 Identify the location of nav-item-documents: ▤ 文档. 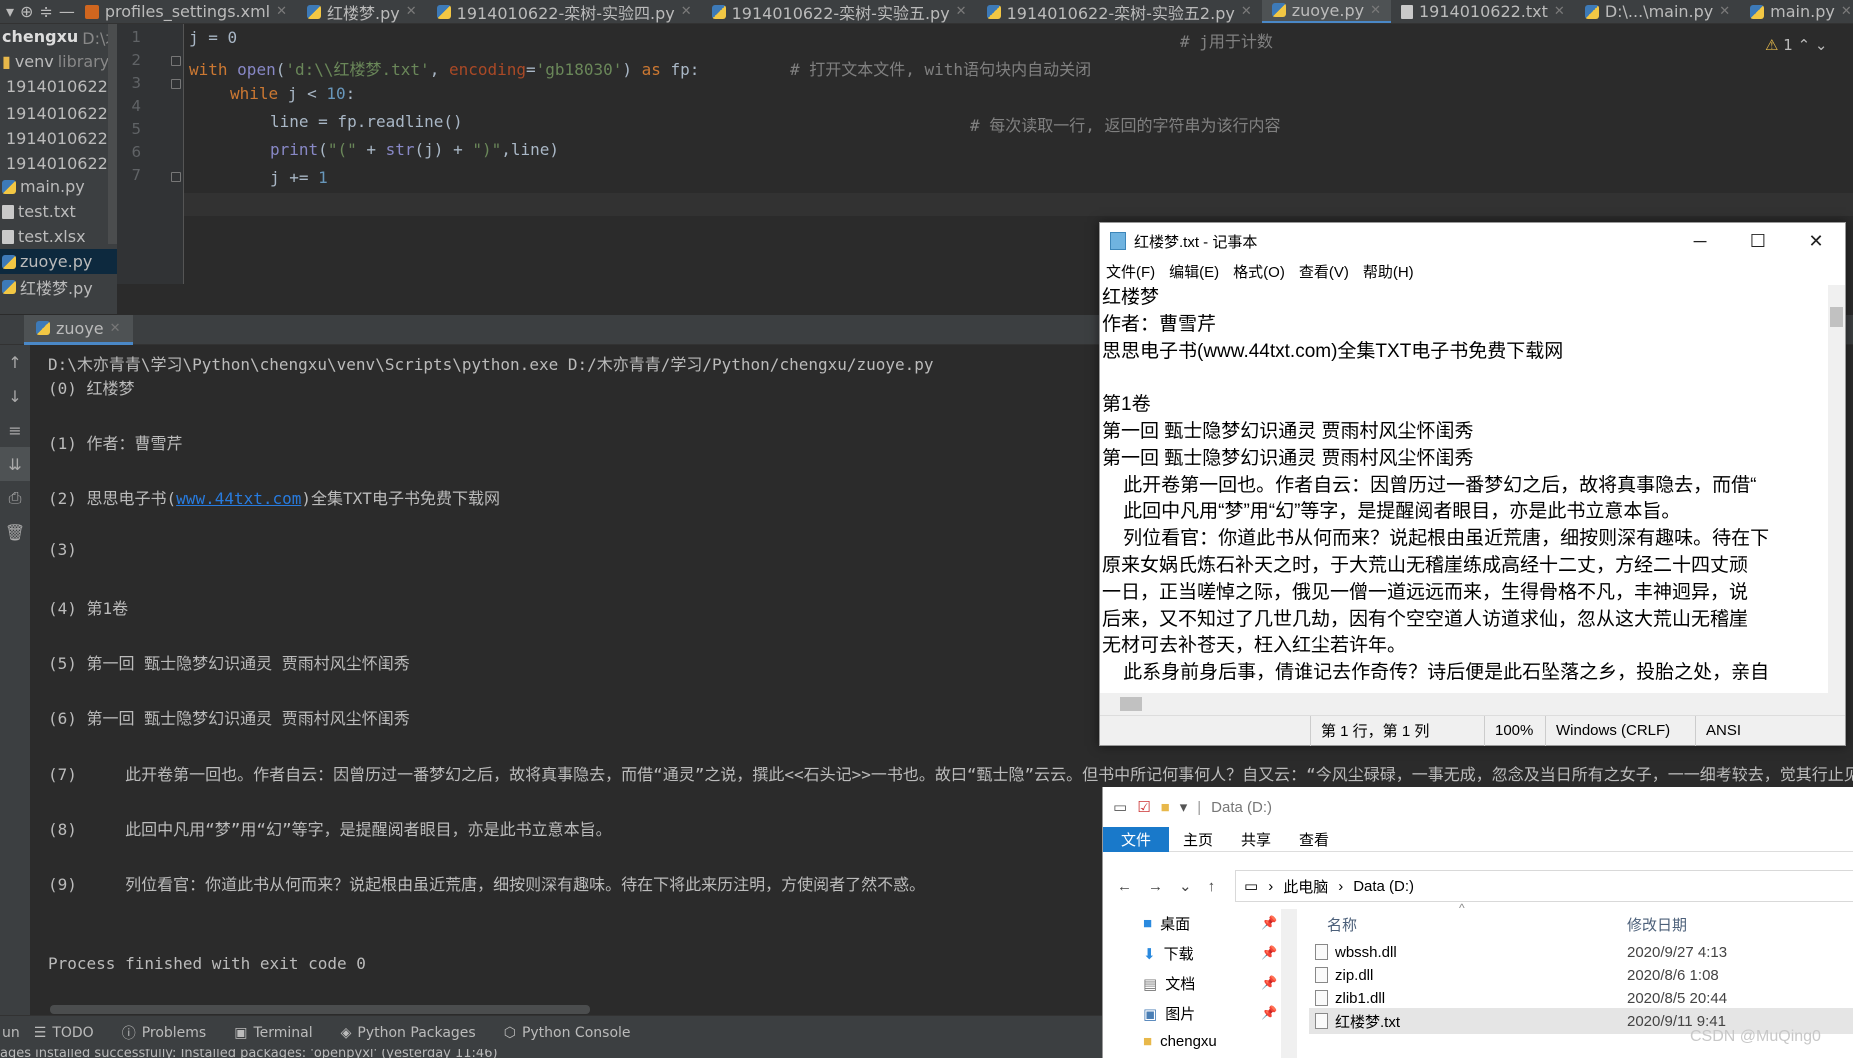
(1169, 983).